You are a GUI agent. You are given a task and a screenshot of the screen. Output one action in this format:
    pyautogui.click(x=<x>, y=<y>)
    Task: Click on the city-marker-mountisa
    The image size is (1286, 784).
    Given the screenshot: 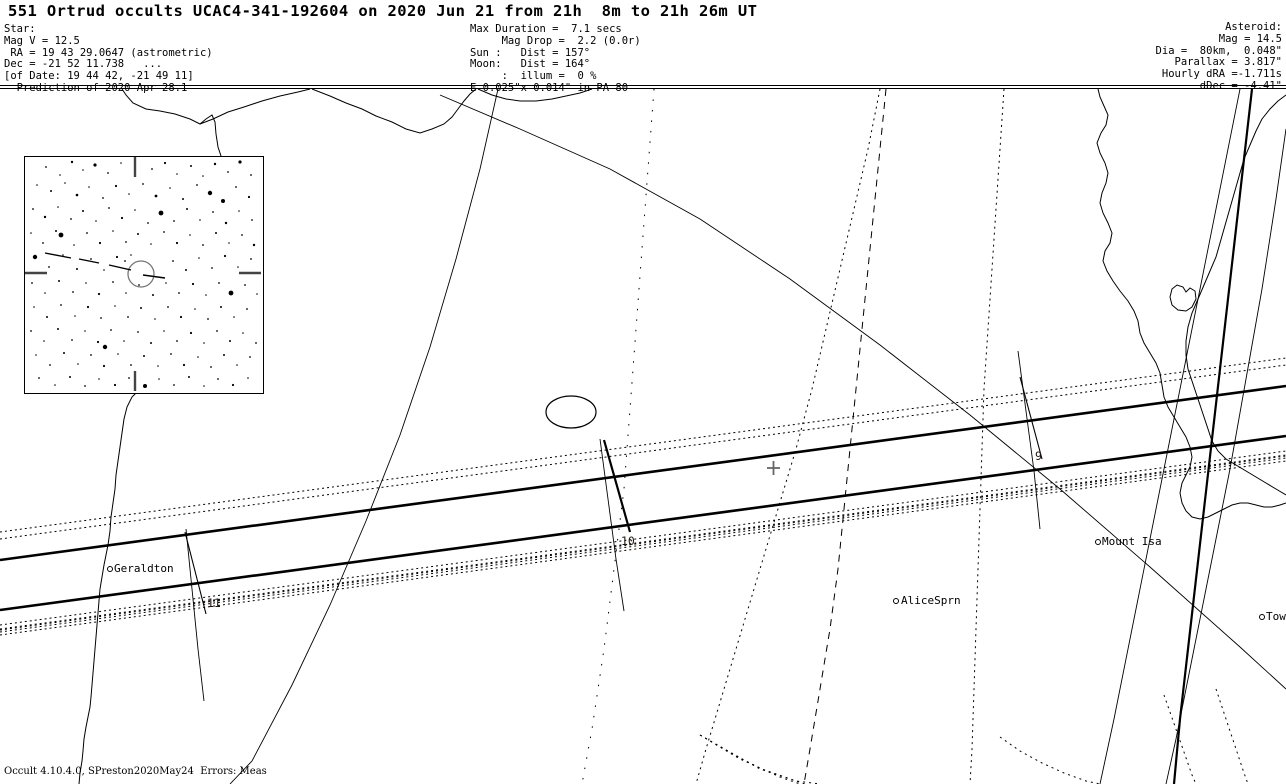 What is the action you would take?
    pyautogui.click(x=1098, y=542)
    